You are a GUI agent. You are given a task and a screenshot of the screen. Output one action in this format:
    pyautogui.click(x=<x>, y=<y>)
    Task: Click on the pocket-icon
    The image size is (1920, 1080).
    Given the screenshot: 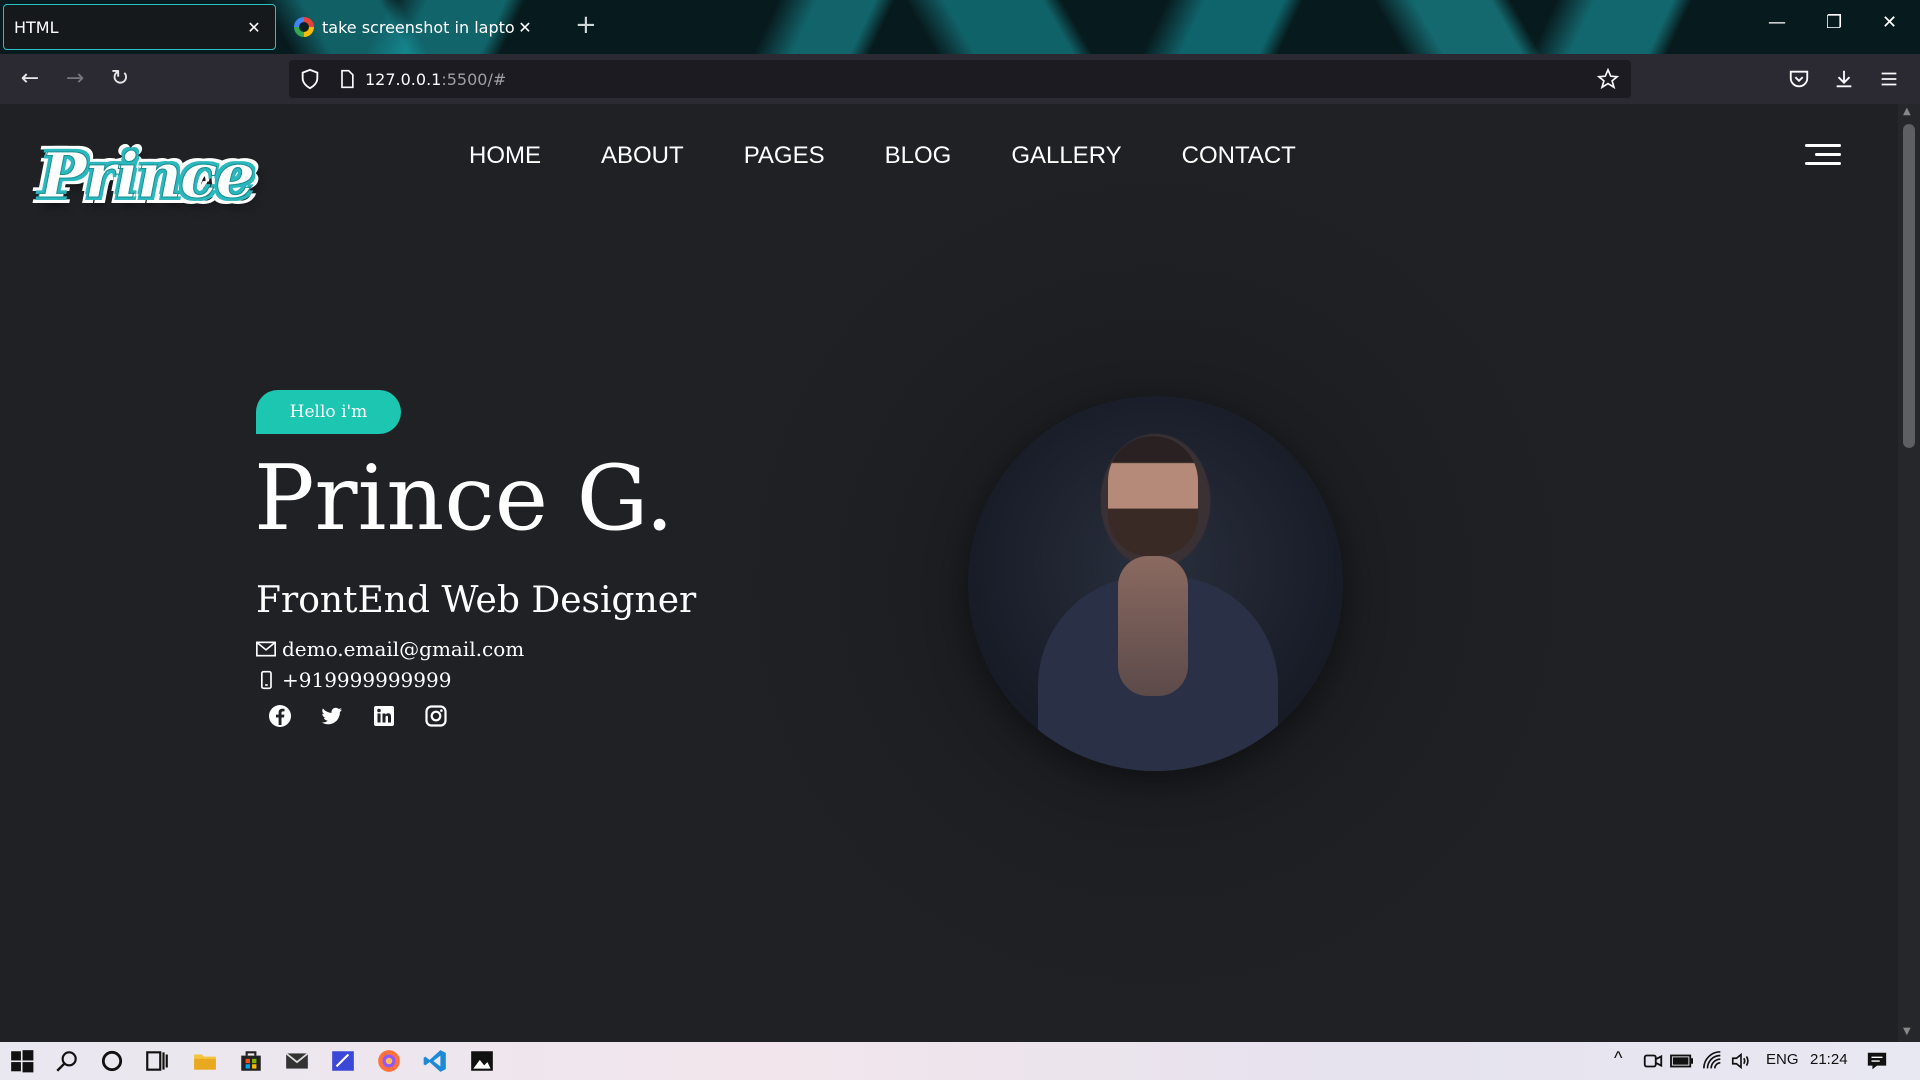 What is the action you would take?
    pyautogui.click(x=1799, y=79)
    